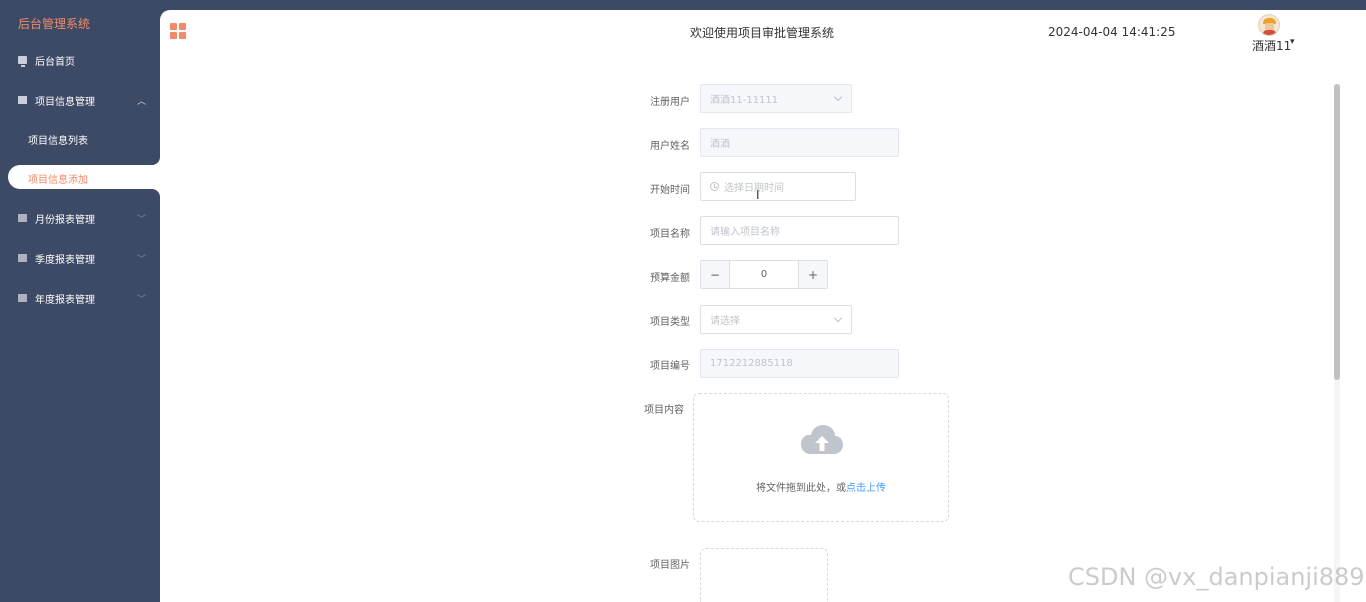 The height and width of the screenshot is (602, 1366). What do you see at coordinates (178, 31) in the screenshot?
I see `menu-toggle-icon` at bounding box center [178, 31].